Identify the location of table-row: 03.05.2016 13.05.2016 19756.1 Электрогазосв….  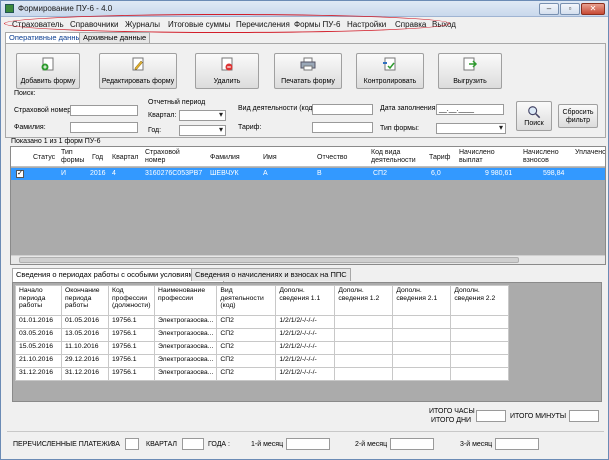
(262, 335).